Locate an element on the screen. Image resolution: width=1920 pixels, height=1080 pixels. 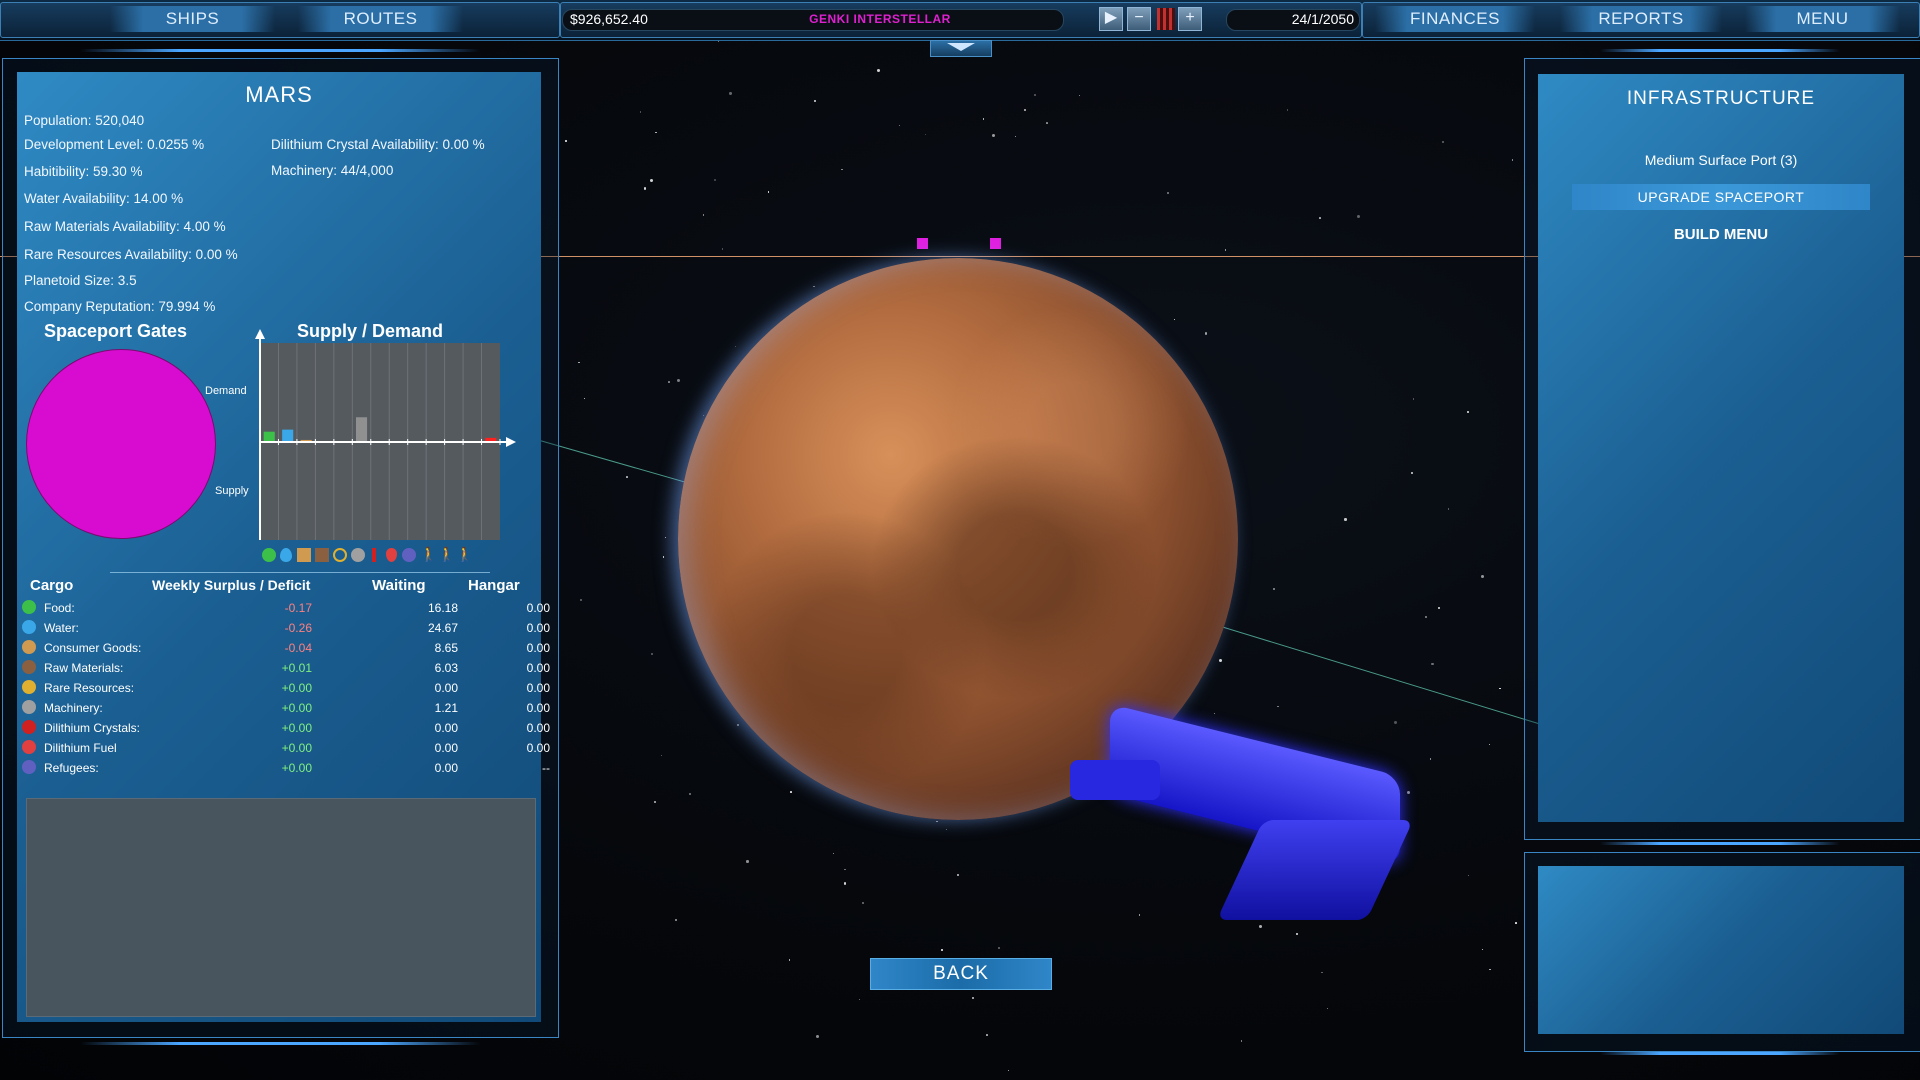
cargo-name: Consumer Goods: is located at coordinates (93, 648).